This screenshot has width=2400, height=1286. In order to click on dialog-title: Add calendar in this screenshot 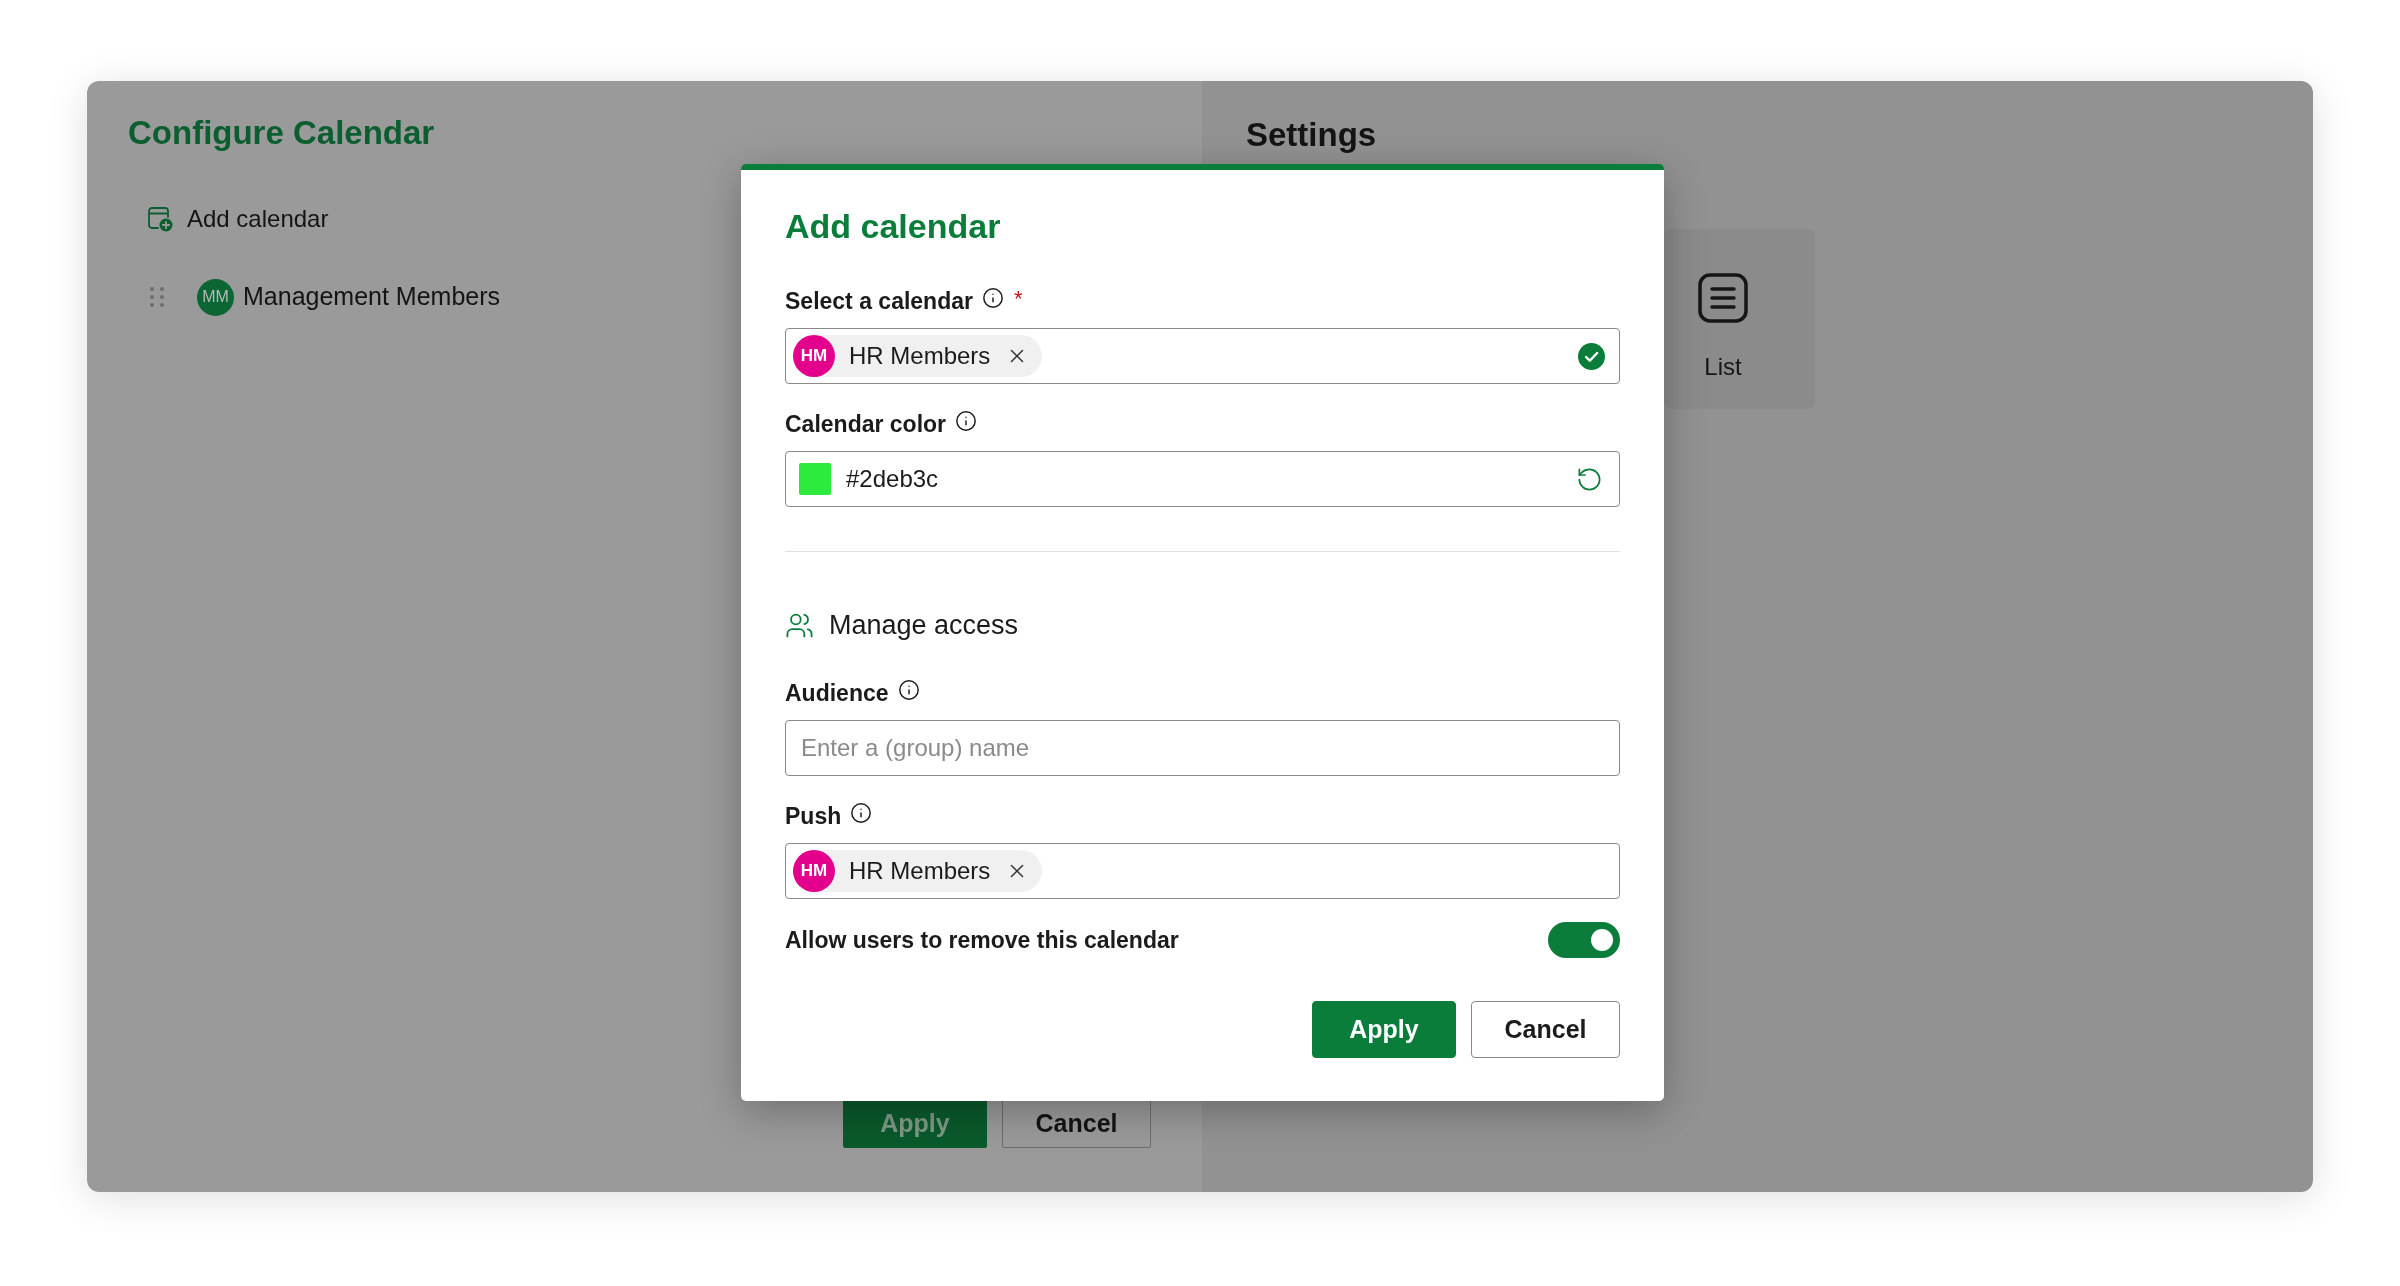, I will do `click(893, 226)`.